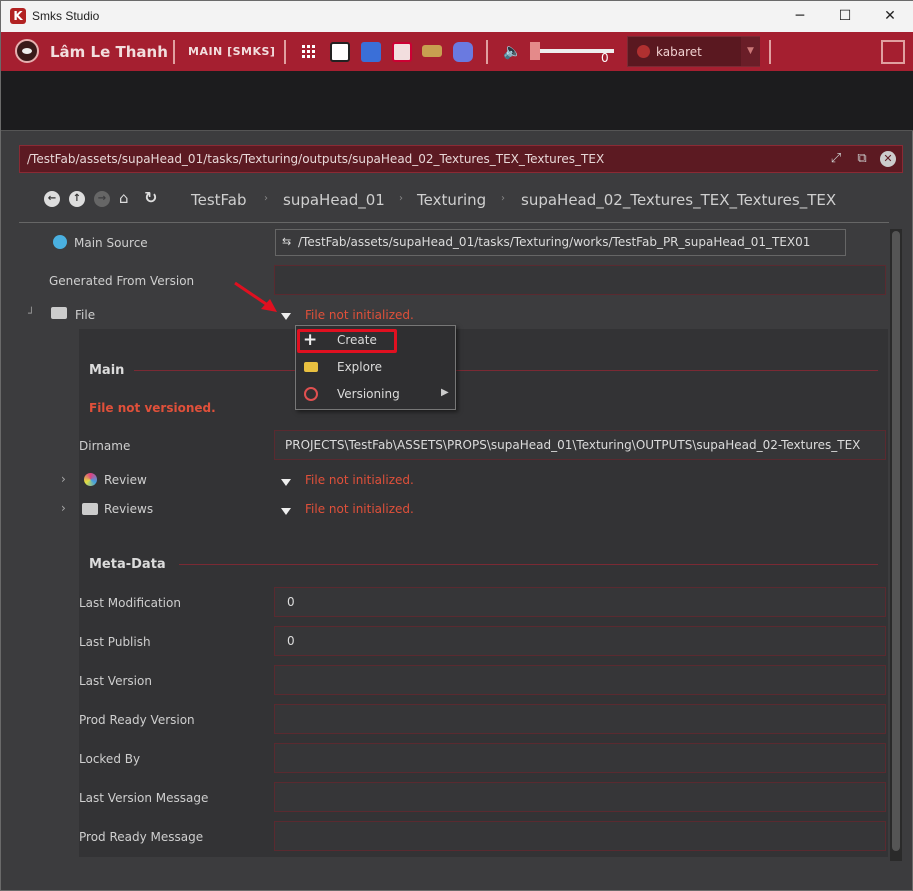 Image resolution: width=913 pixels, height=891 pixels. I want to click on meta-label: Locked By, so click(110, 759).